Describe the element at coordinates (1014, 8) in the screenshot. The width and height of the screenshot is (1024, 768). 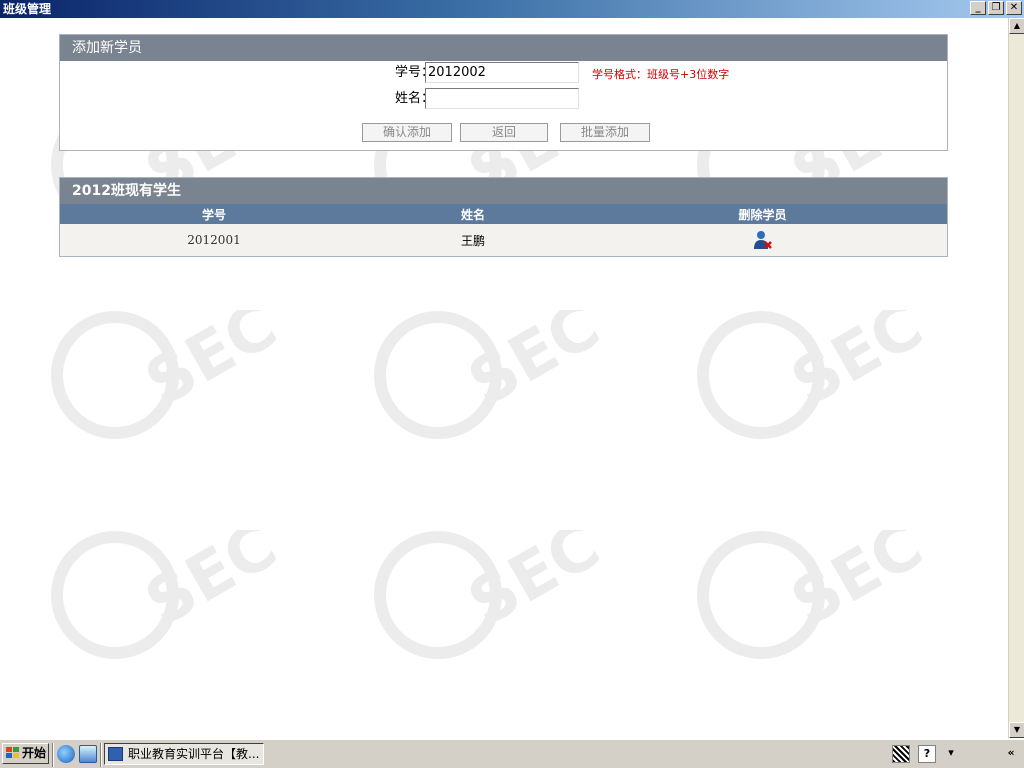
I see `close-button: ✕` at that location.